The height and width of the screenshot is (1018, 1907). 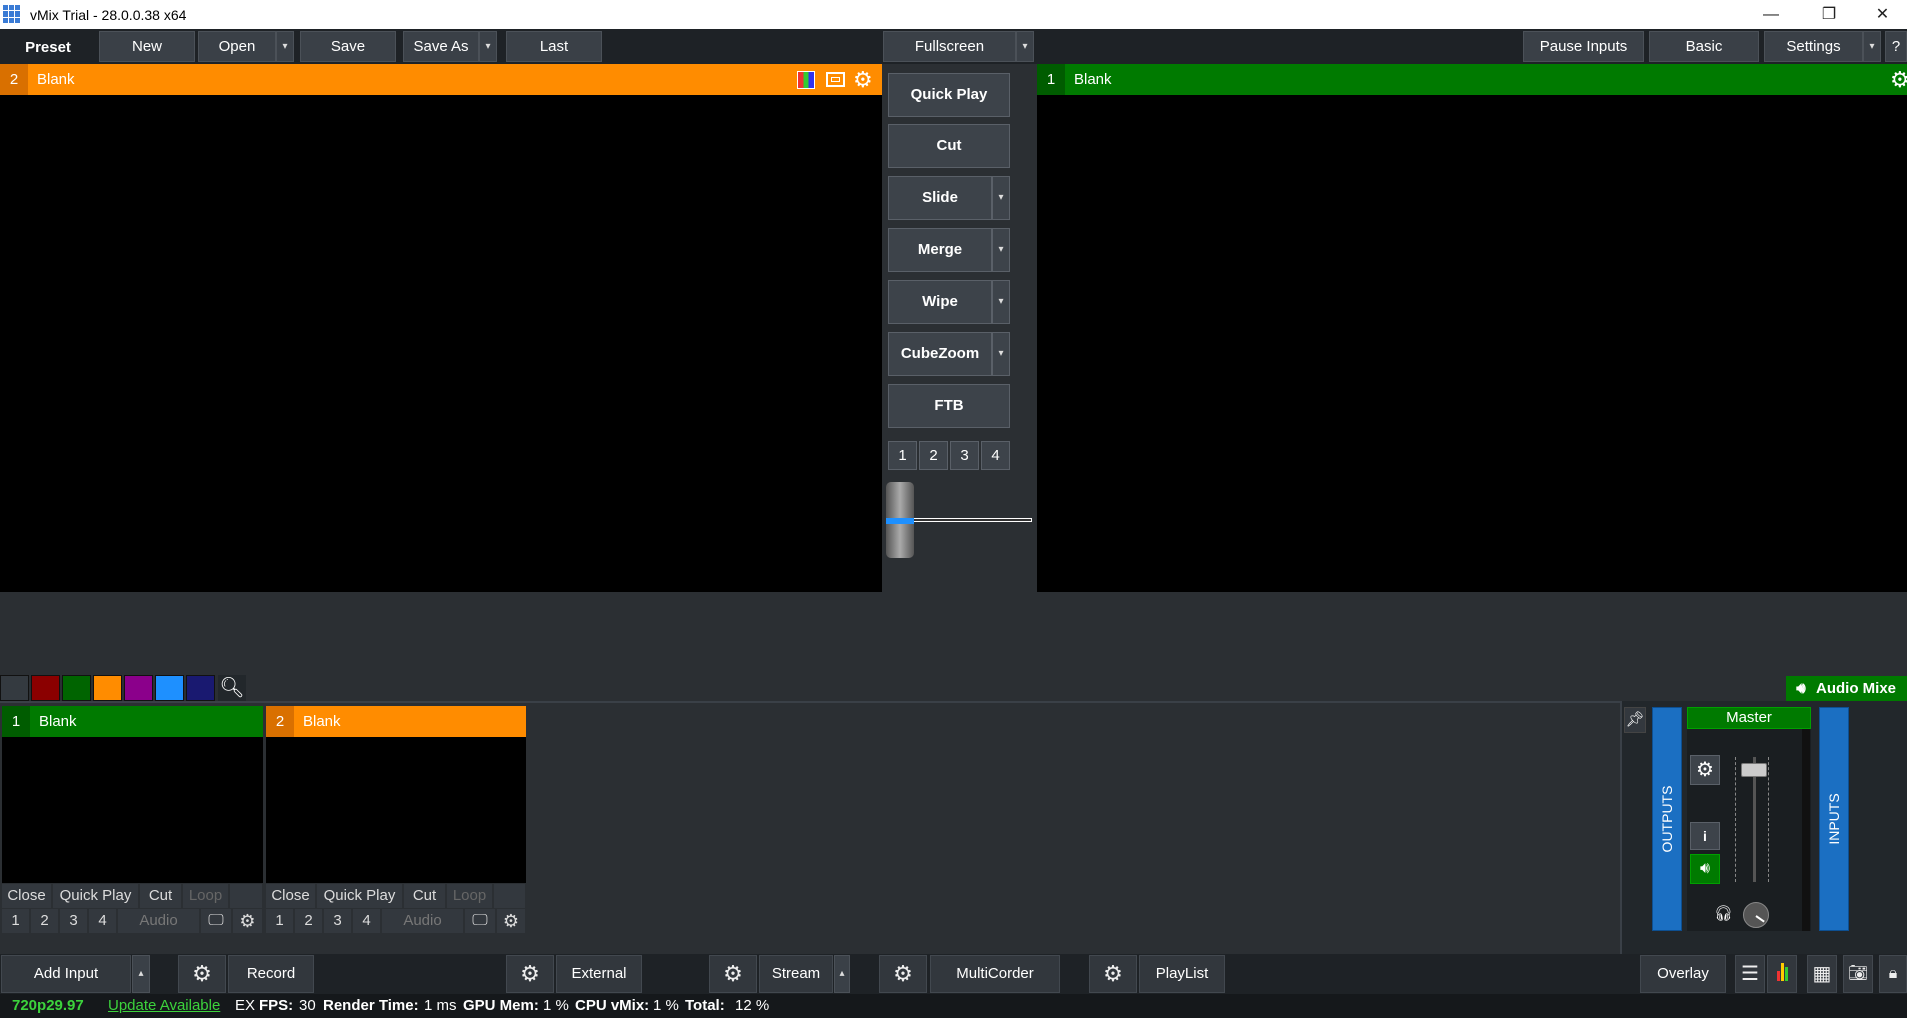 What do you see at coordinates (1813, 46) in the screenshot?
I see `settings-button: Settings` at bounding box center [1813, 46].